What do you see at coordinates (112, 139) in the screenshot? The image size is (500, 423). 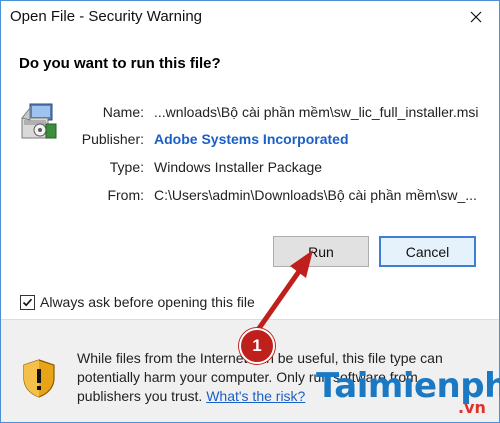 I see `publisher-label: Publisher:` at bounding box center [112, 139].